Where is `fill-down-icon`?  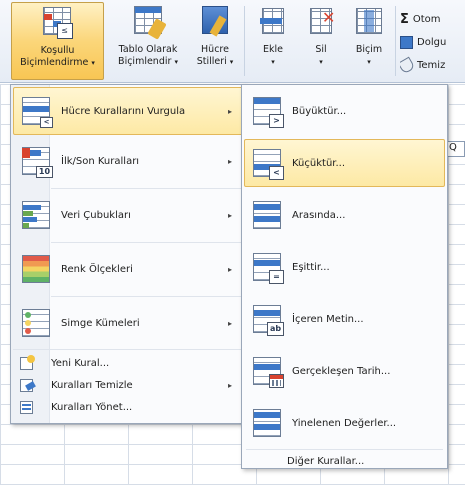
fill-down-icon is located at coordinates (406, 42).